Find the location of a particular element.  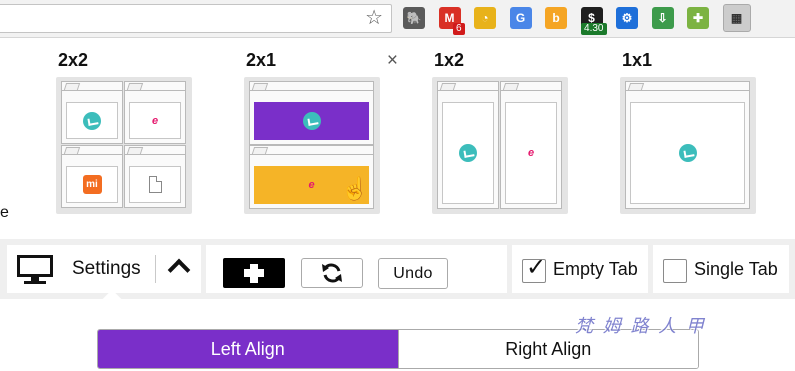

b-extension-icon: b is located at coordinates (556, 18).